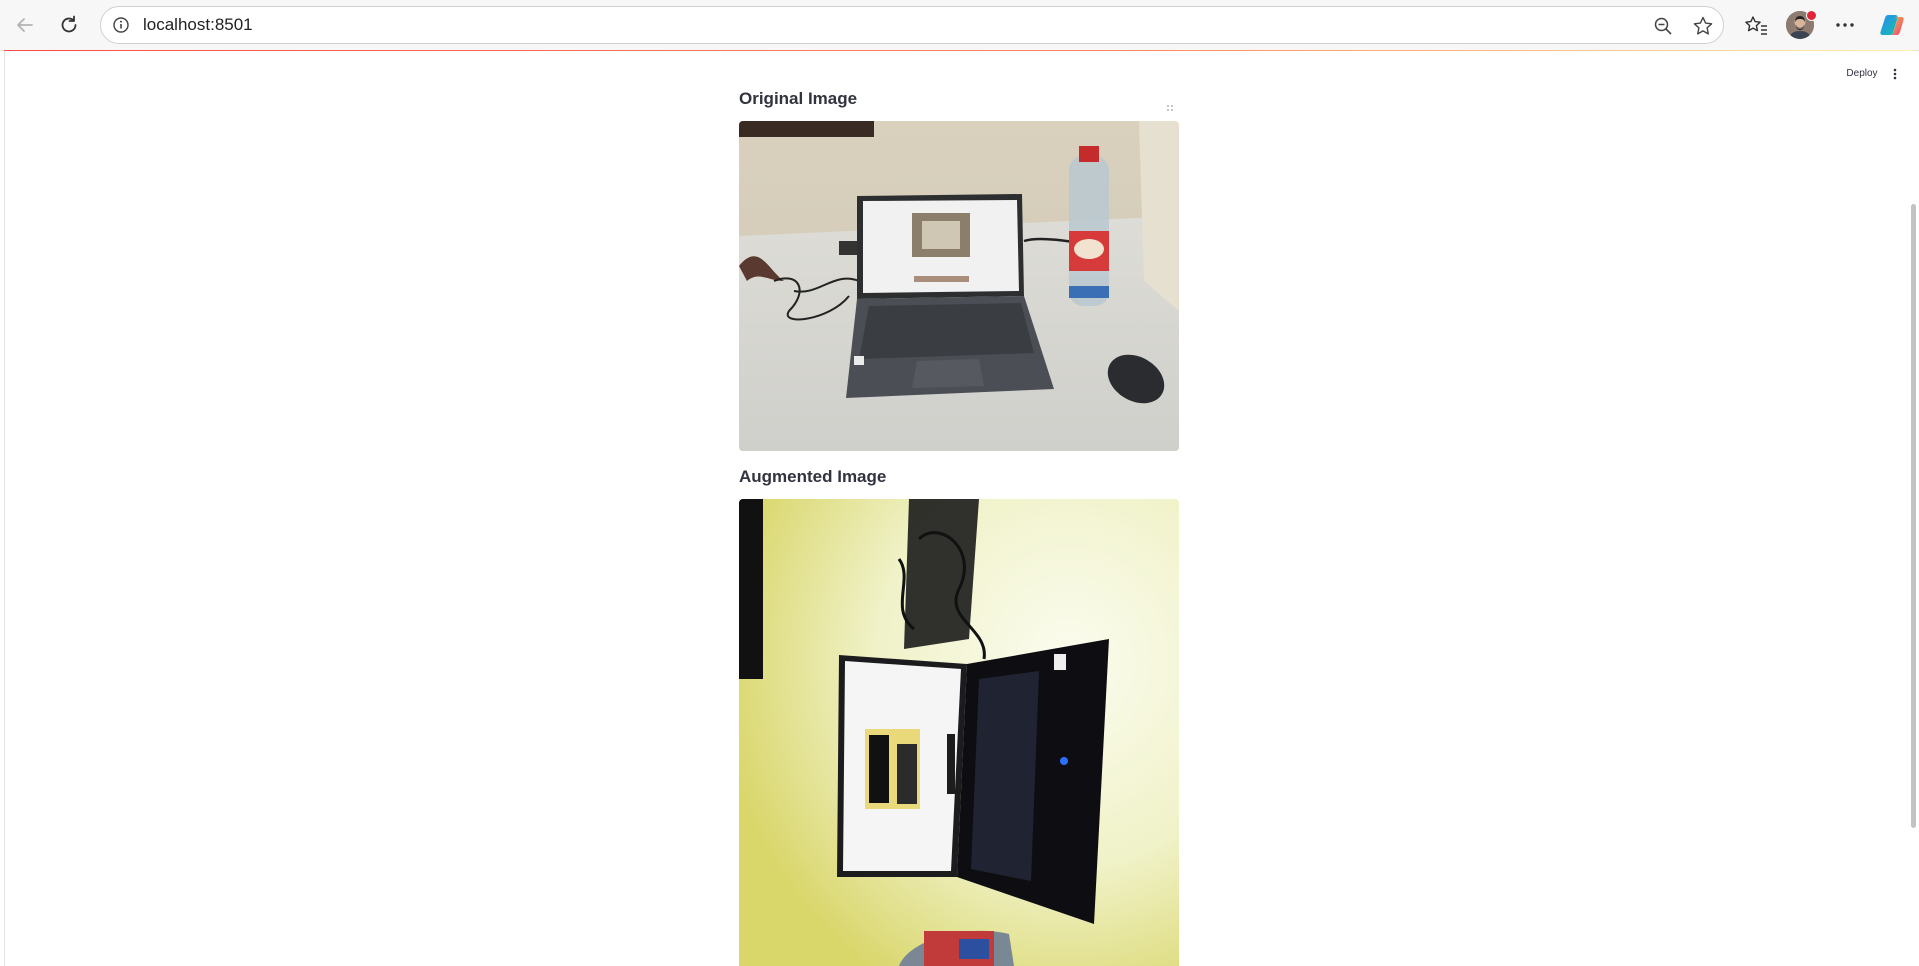 This screenshot has height=966, width=1919. What do you see at coordinates (69, 25) in the screenshot?
I see `reload-icon` at bounding box center [69, 25].